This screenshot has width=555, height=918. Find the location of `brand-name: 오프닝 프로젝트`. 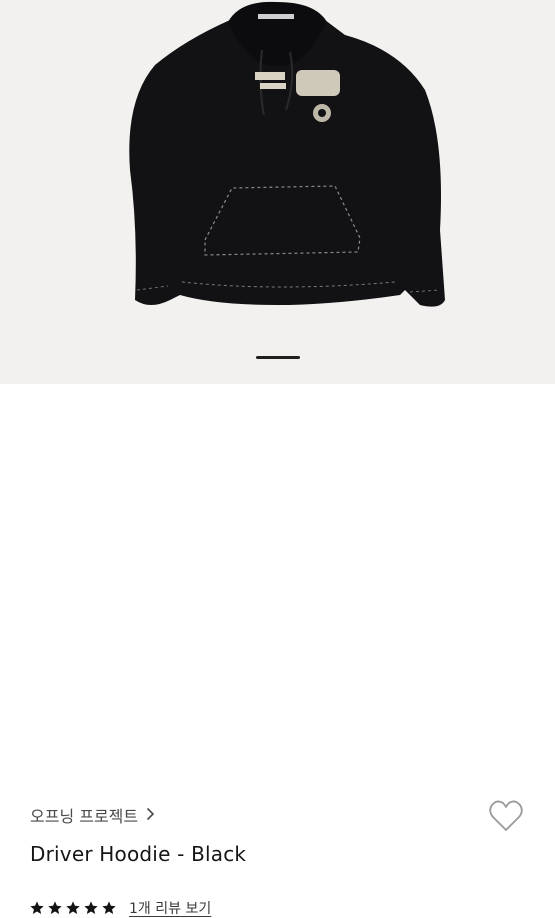

brand-name: 오프닝 프로젝트 is located at coordinates (84, 816).